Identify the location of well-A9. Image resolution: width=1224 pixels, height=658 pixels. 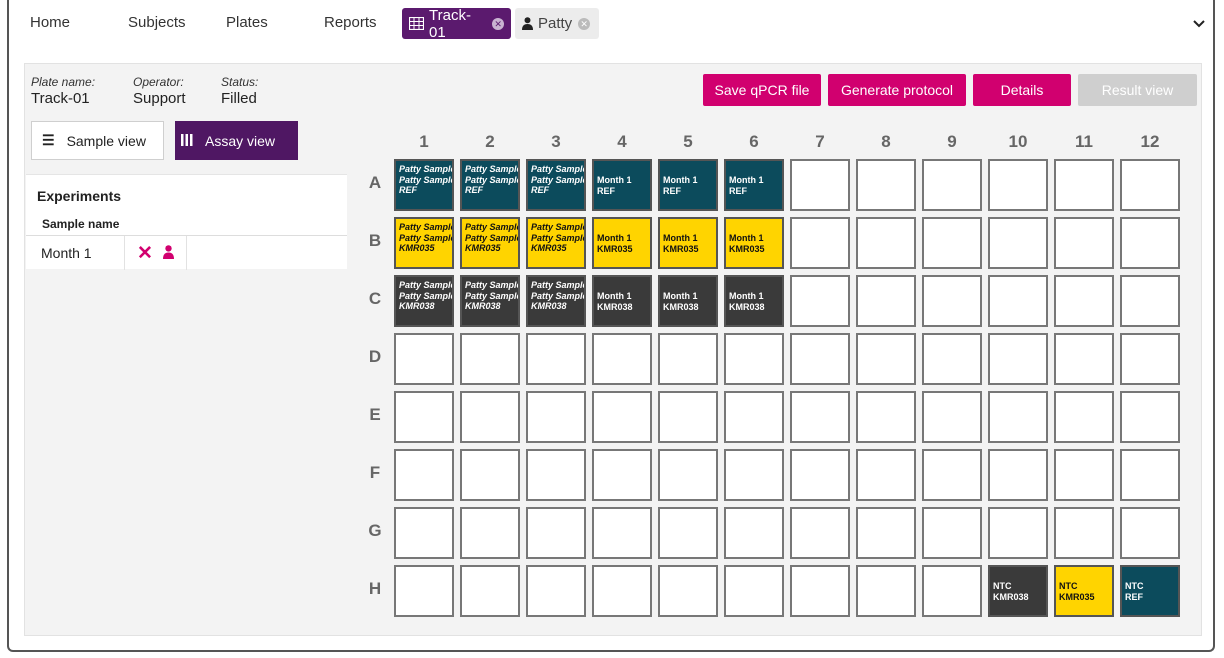
(952, 185).